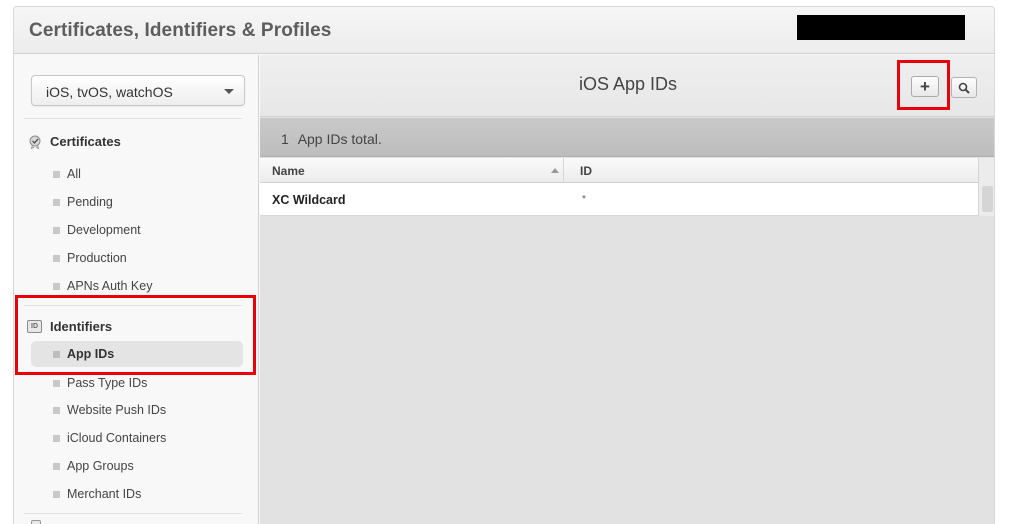  I want to click on sidebar-item-development: Development, so click(137, 230).